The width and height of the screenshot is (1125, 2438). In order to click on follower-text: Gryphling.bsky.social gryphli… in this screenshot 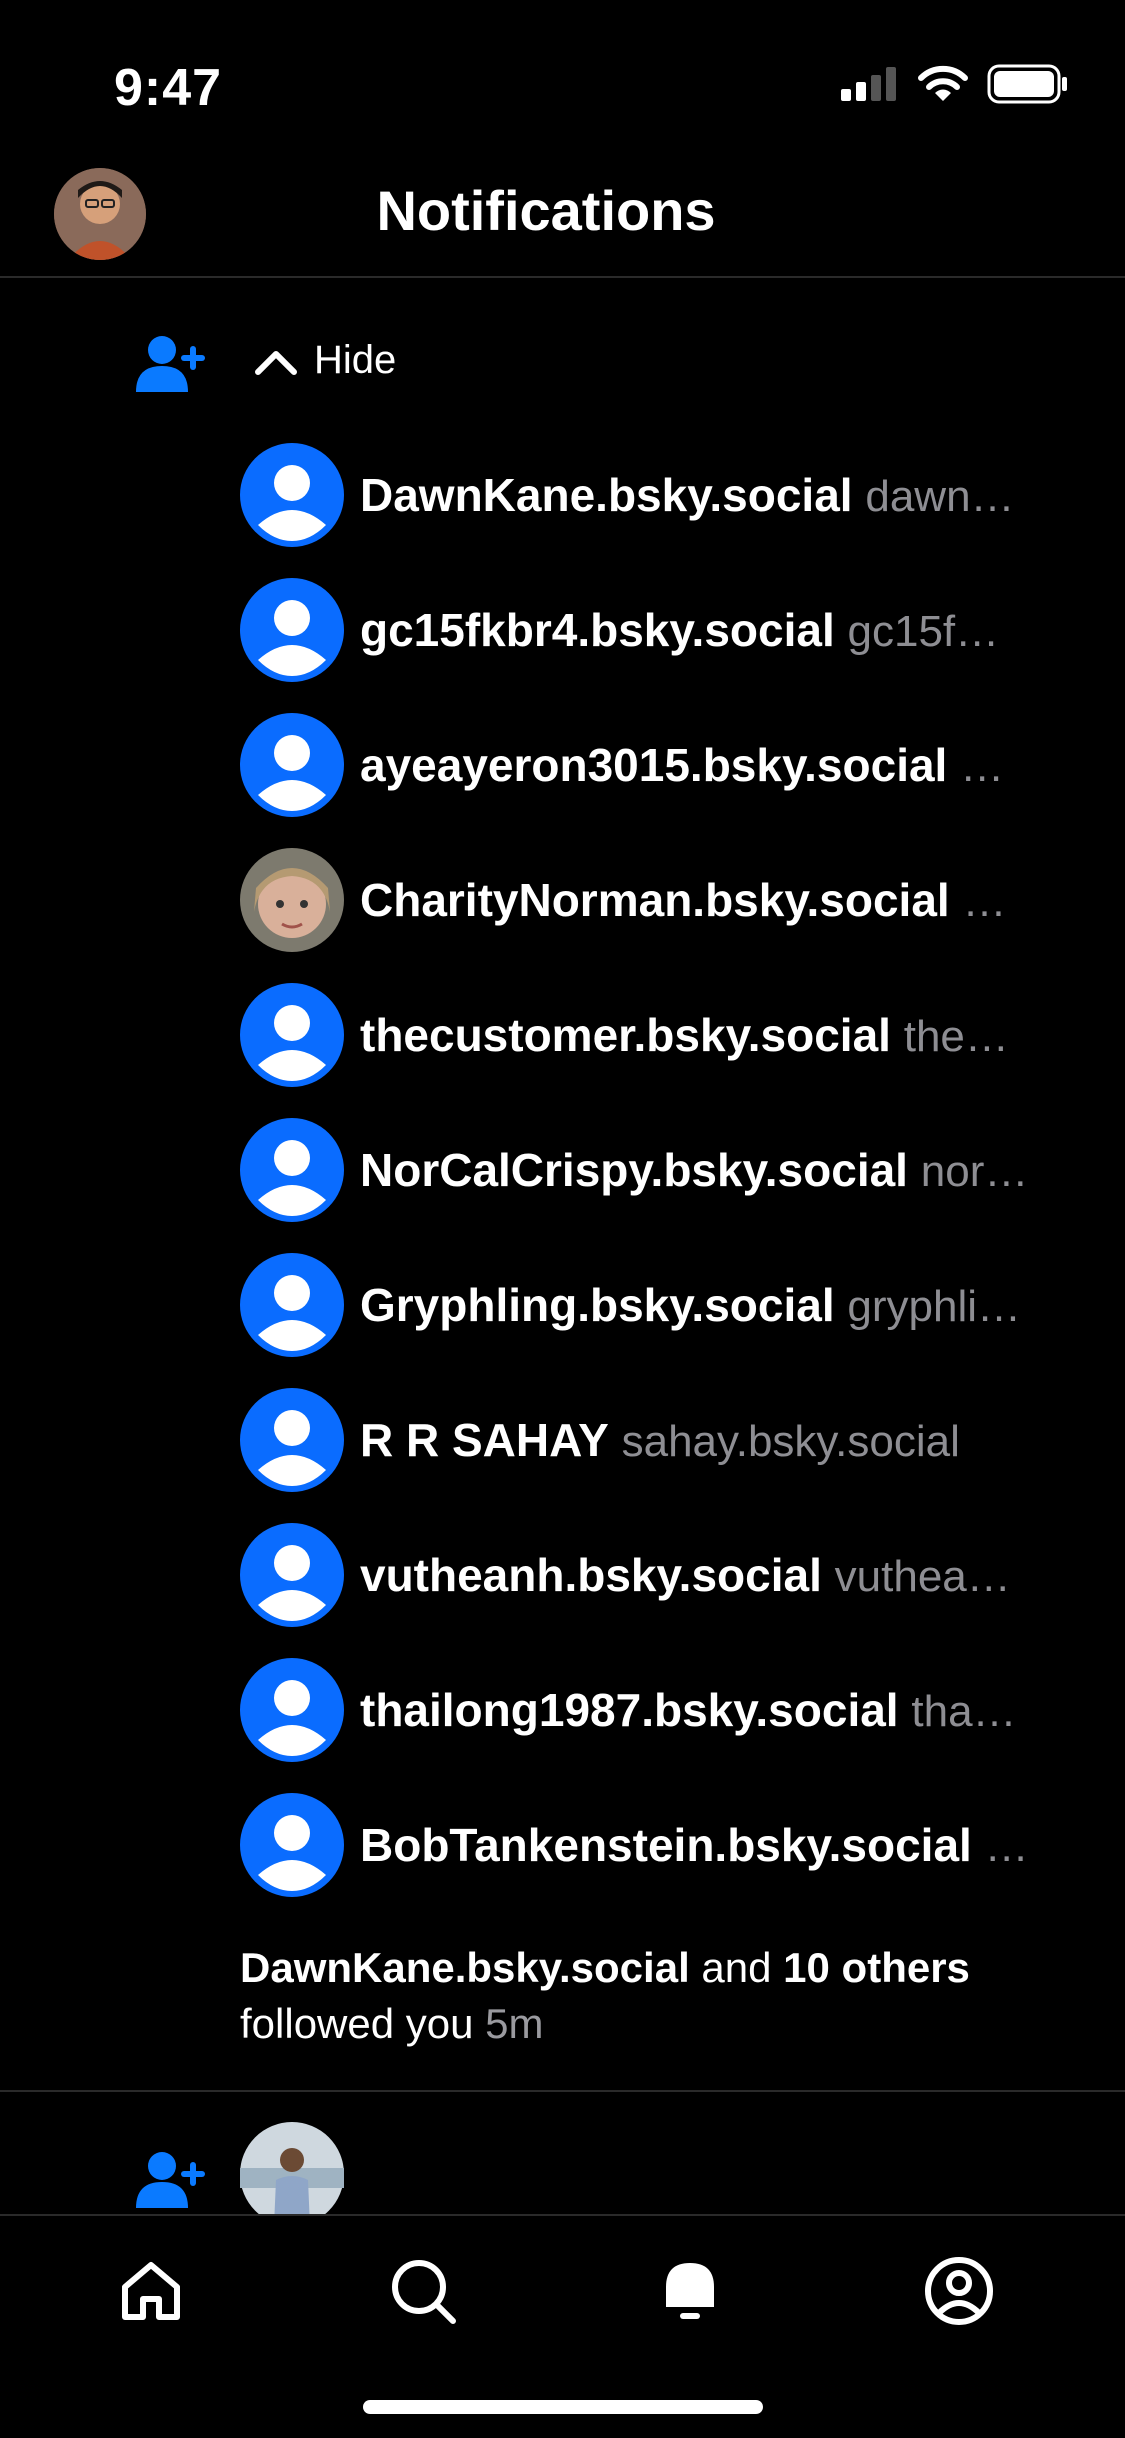, I will do `click(730, 1305)`.